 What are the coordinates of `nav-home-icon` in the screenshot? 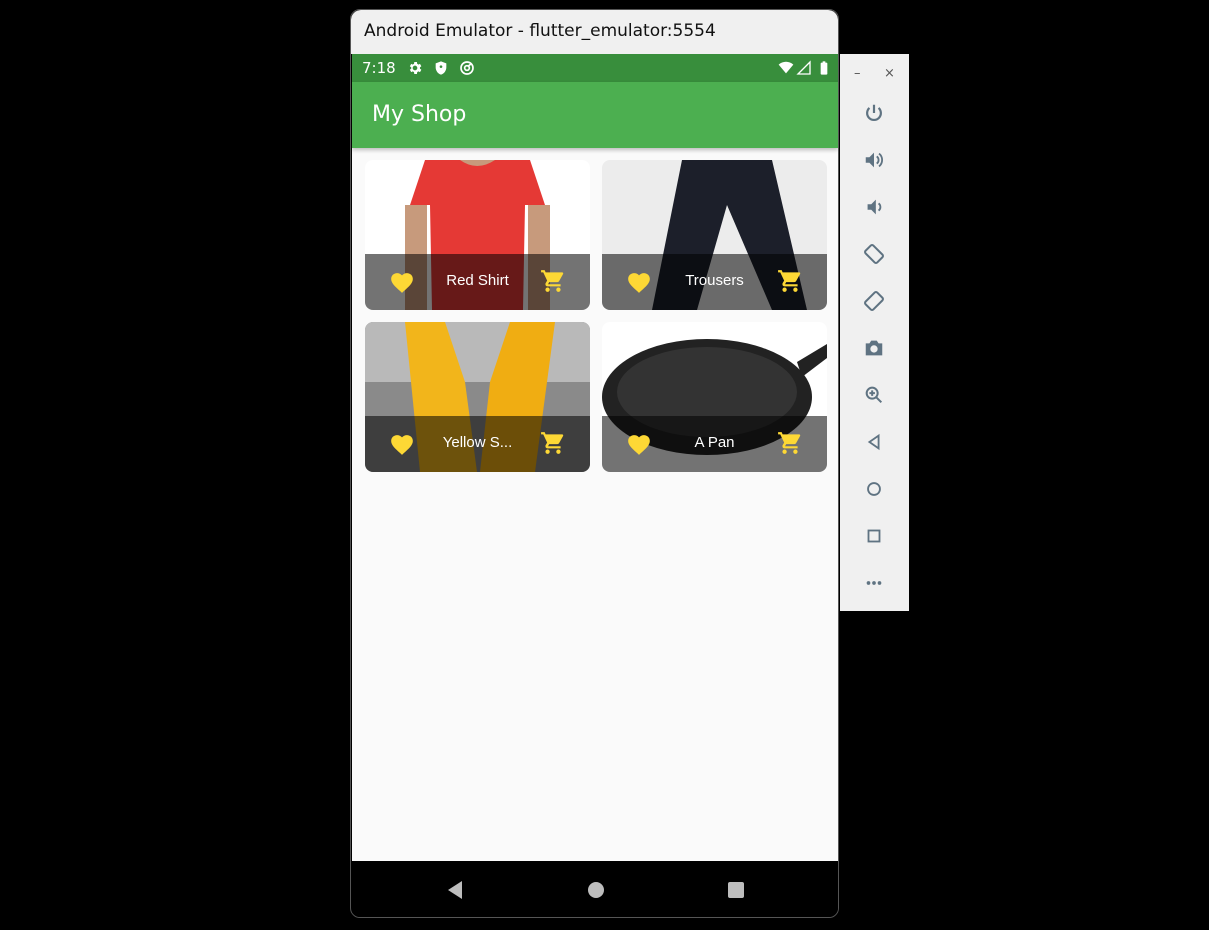 It's located at (596, 890).